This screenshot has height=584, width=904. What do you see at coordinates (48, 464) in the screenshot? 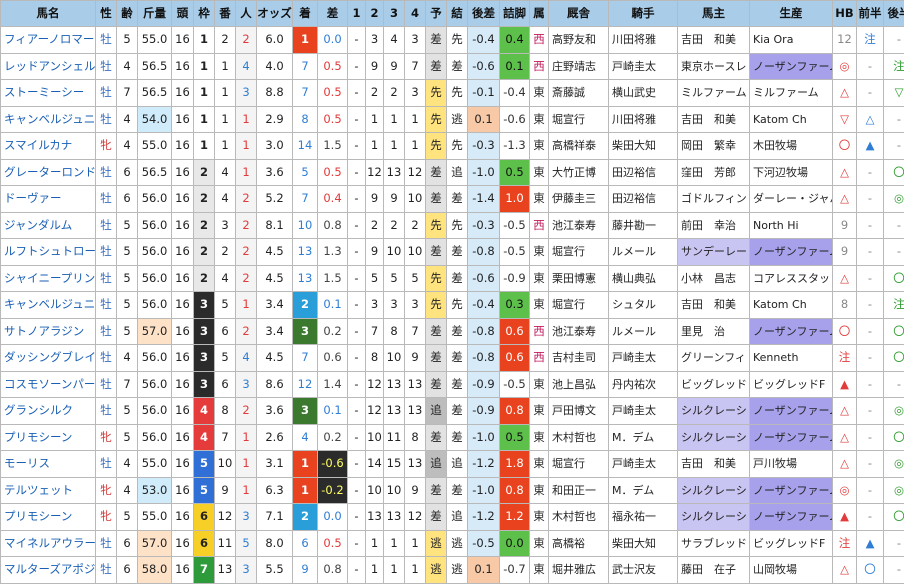
I see `horse-name-link: モーリス` at bounding box center [48, 464].